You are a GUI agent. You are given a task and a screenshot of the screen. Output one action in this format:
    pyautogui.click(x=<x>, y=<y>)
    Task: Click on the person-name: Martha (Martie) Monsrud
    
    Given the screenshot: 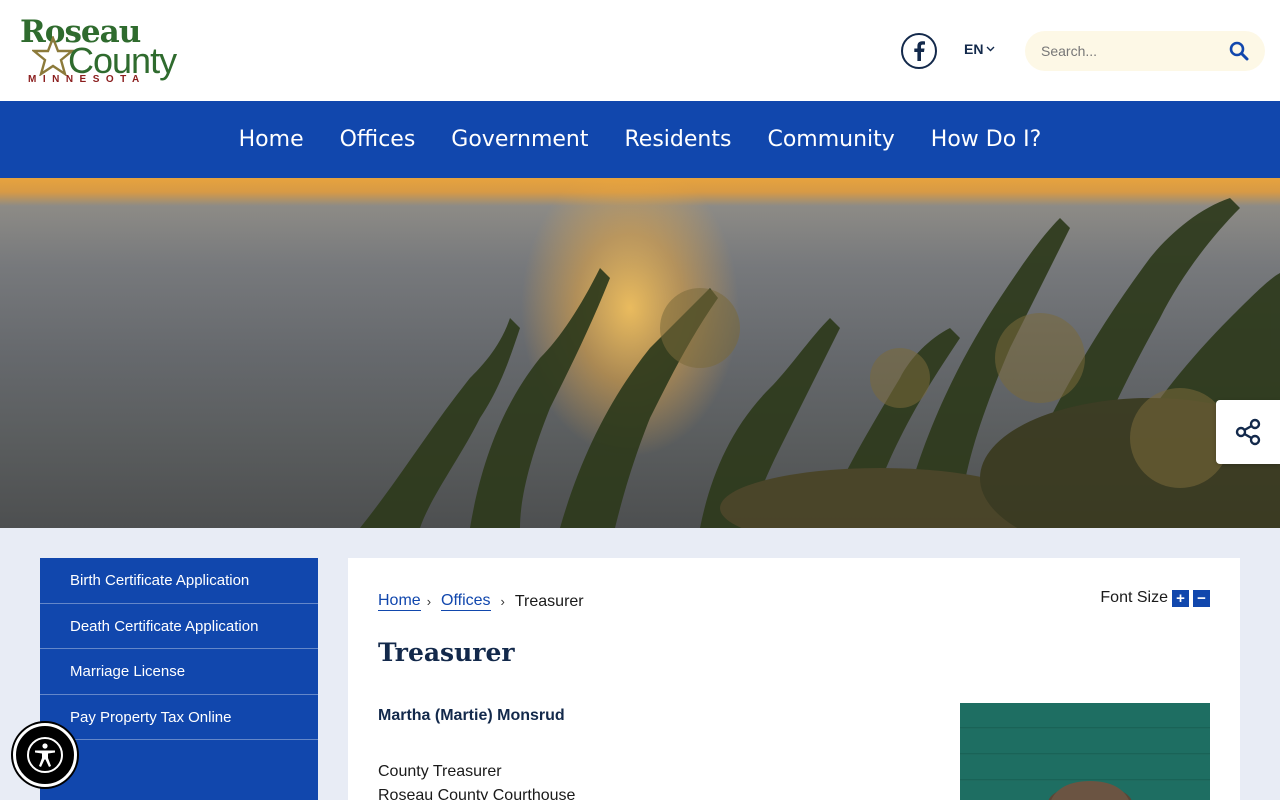 What is the action you would take?
    pyautogui.click(x=471, y=715)
    